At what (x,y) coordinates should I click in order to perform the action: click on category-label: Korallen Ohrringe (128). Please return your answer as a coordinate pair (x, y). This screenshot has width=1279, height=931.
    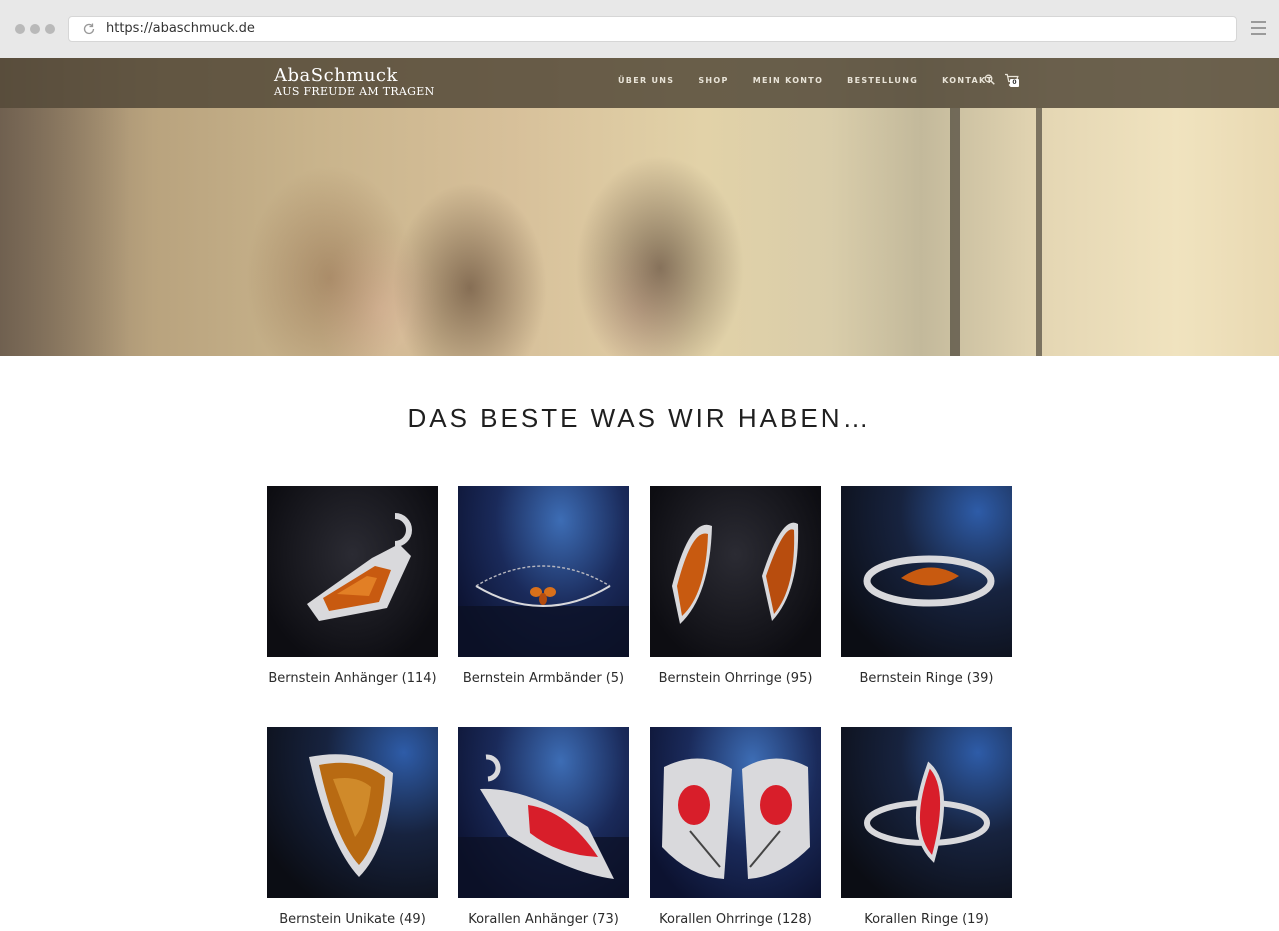
    Looking at the image, I should click on (735, 919).